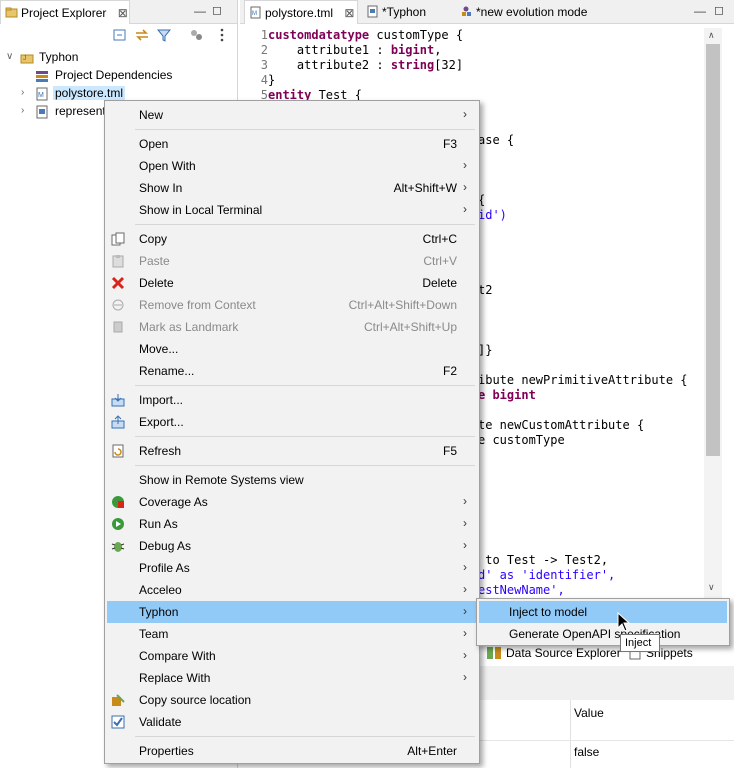  I want to click on menu-item-rename: Rename... F2, so click(292, 371).